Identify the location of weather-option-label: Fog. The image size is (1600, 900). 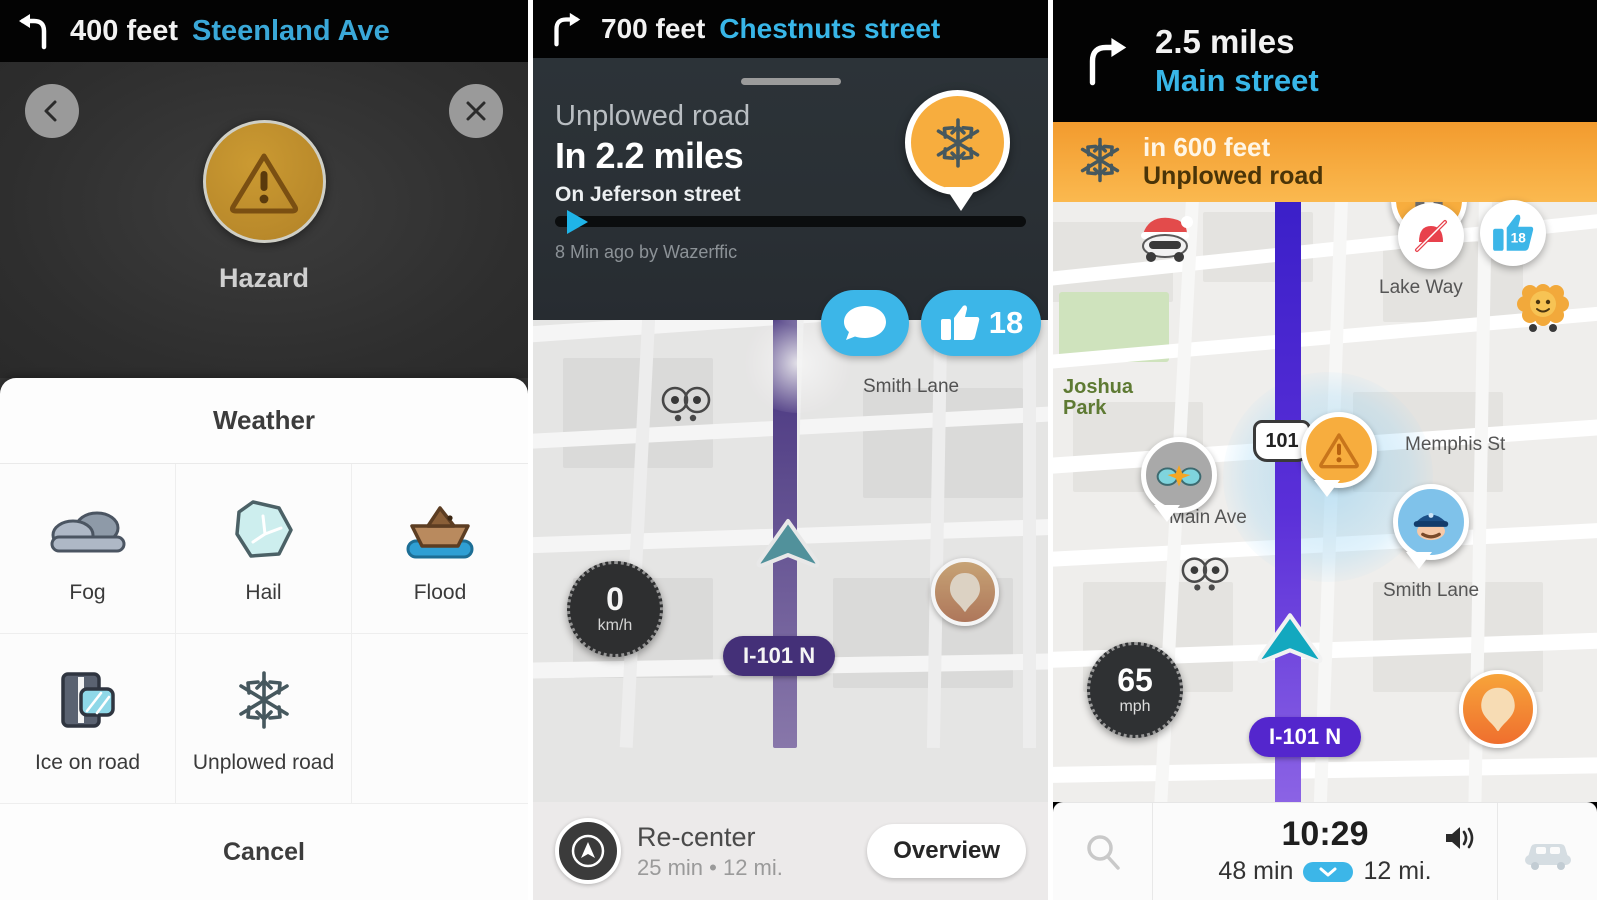
(87, 592).